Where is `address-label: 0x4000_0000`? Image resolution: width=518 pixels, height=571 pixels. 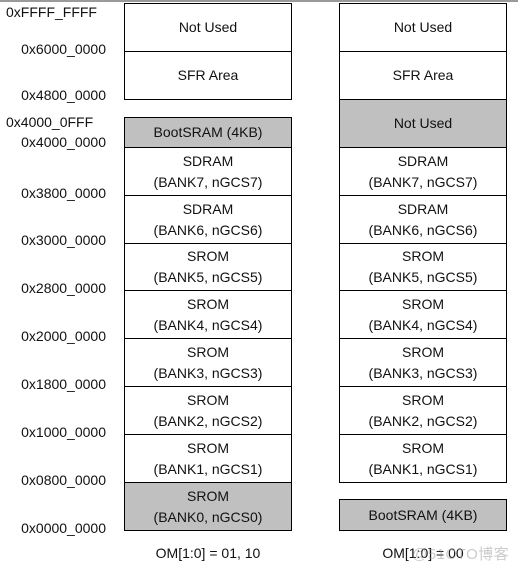
address-label: 0x4000_0000 is located at coordinates (63, 142).